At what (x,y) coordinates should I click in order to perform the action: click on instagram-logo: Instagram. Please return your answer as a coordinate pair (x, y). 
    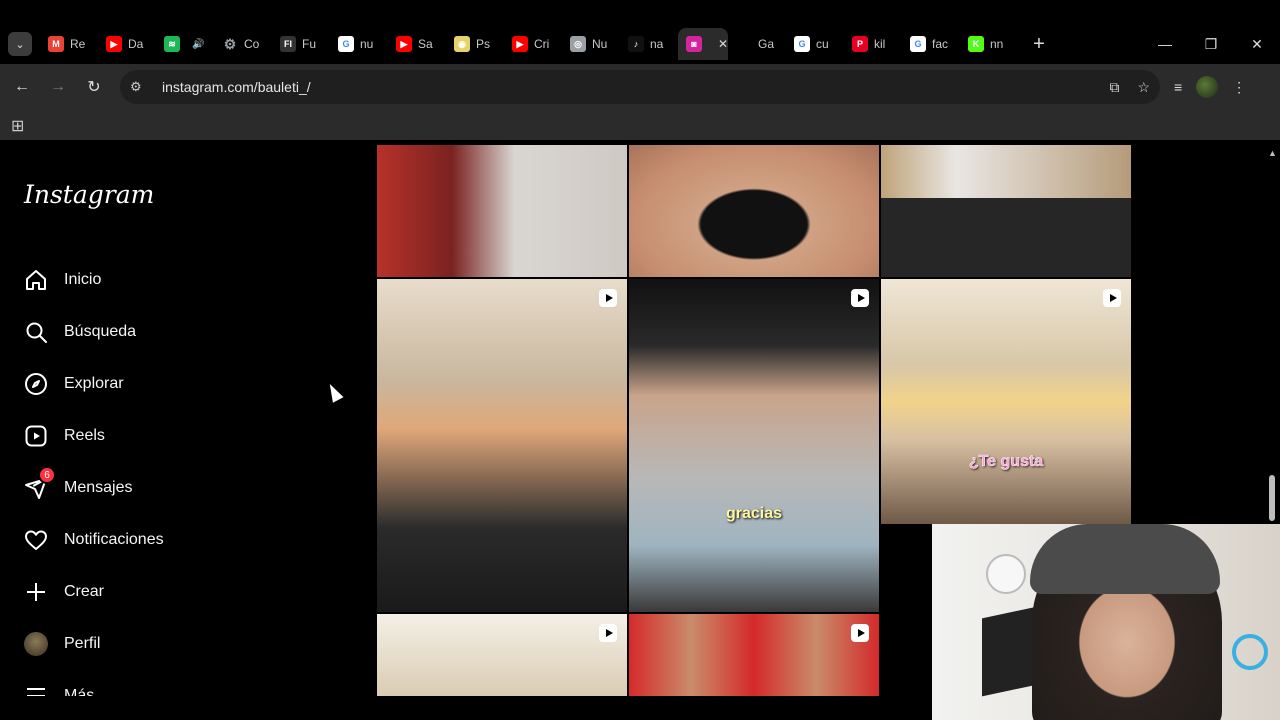
    Looking at the image, I should click on (89, 194).